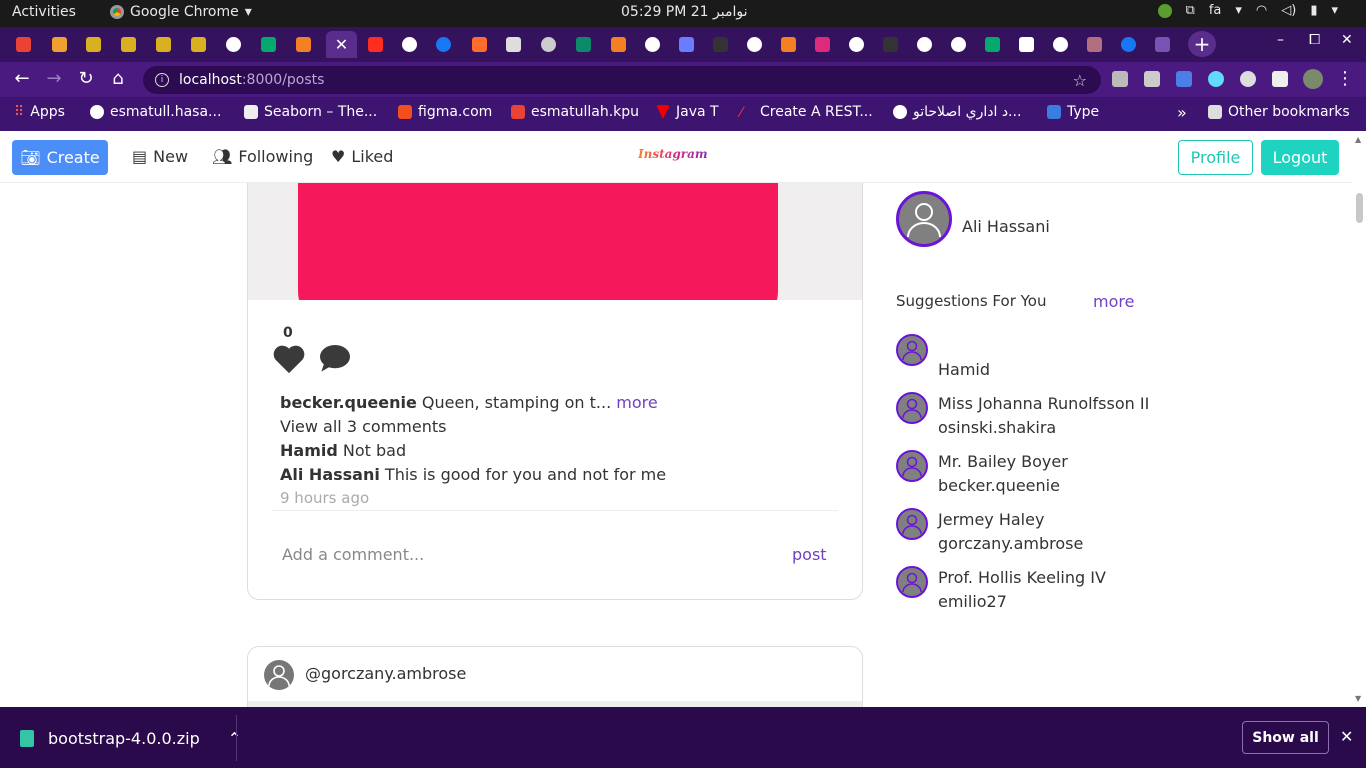 This screenshot has width=1366, height=768. Describe the element at coordinates (309, 450) in the screenshot. I see `comment-username: Hamid` at that location.